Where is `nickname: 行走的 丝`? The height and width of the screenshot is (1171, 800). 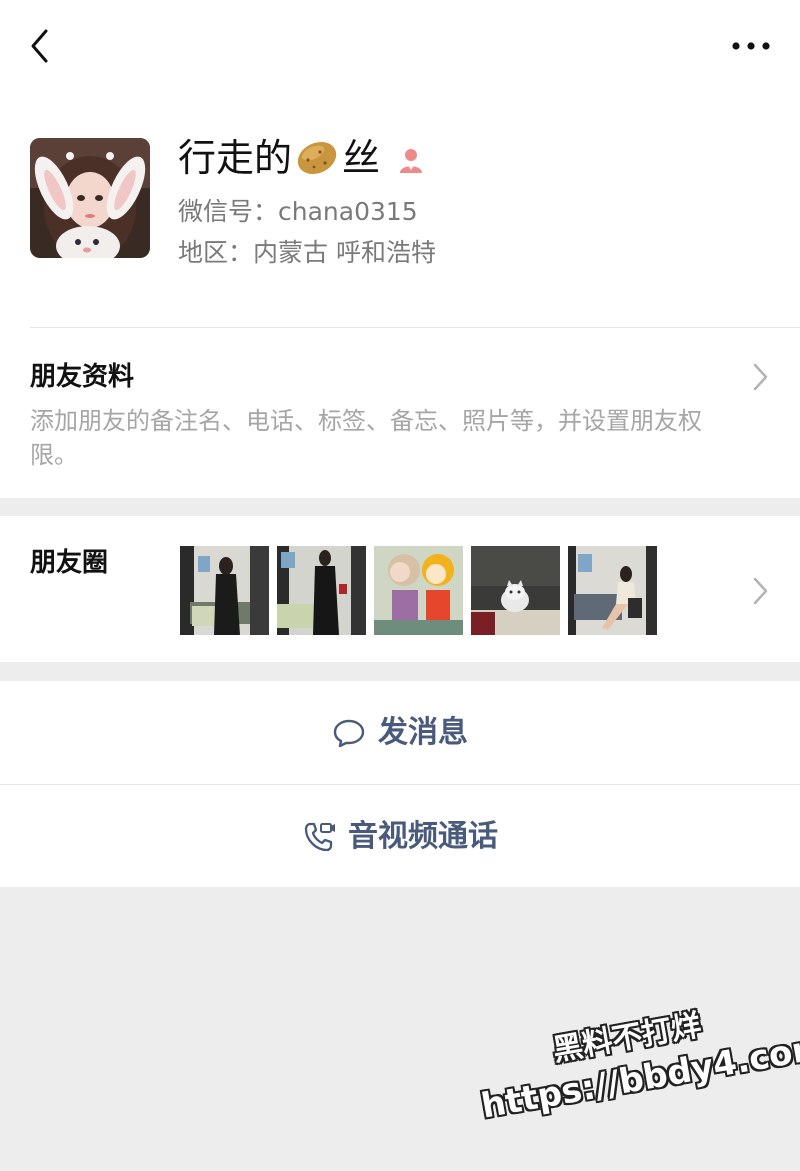
nickname: 行走的 丝 is located at coordinates (302, 158).